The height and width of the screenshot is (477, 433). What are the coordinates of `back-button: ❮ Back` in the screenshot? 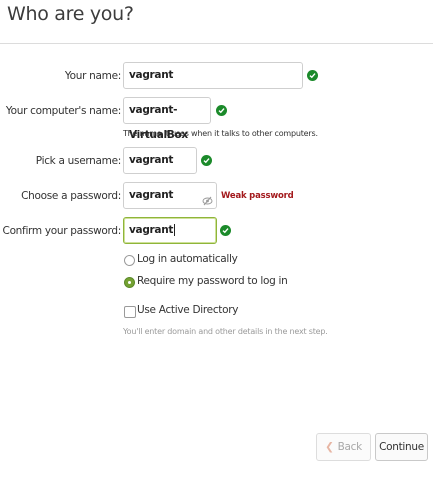 It's located at (343, 447).